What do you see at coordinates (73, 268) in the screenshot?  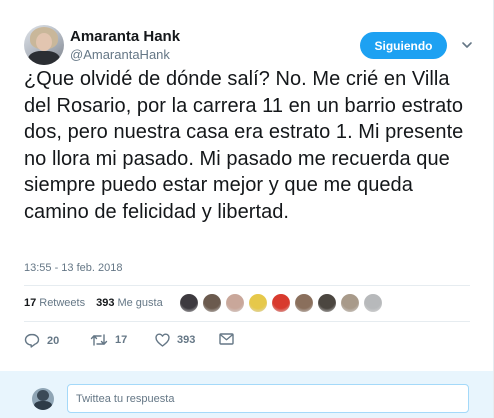 I see `tweet-timestamp: 13:55 - 13 feb. 2018` at bounding box center [73, 268].